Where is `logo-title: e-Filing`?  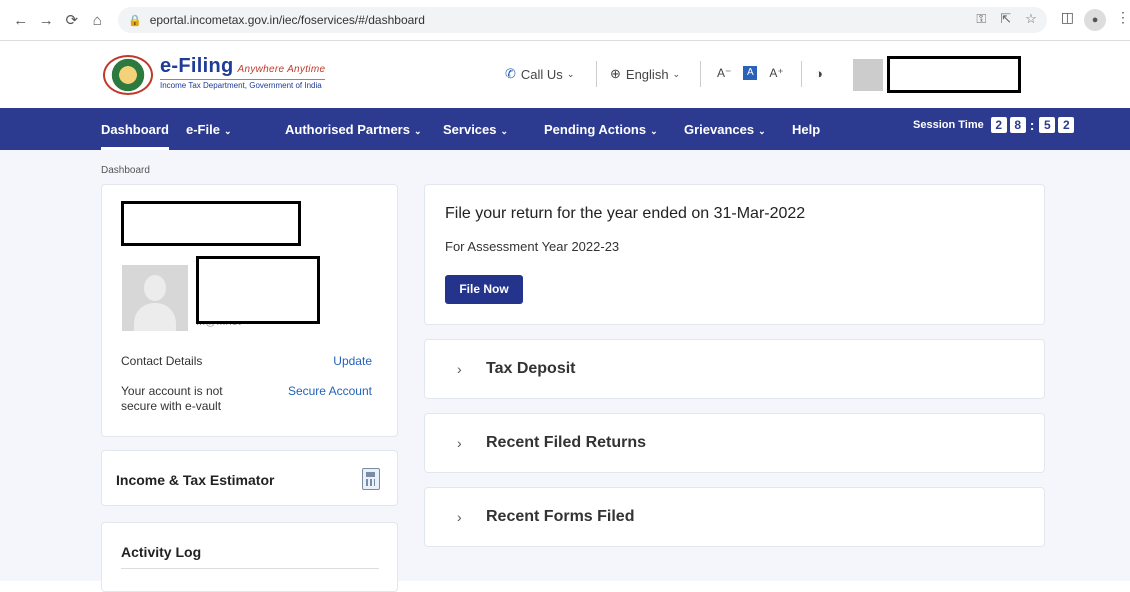
logo-title: e-Filing is located at coordinates (197, 66).